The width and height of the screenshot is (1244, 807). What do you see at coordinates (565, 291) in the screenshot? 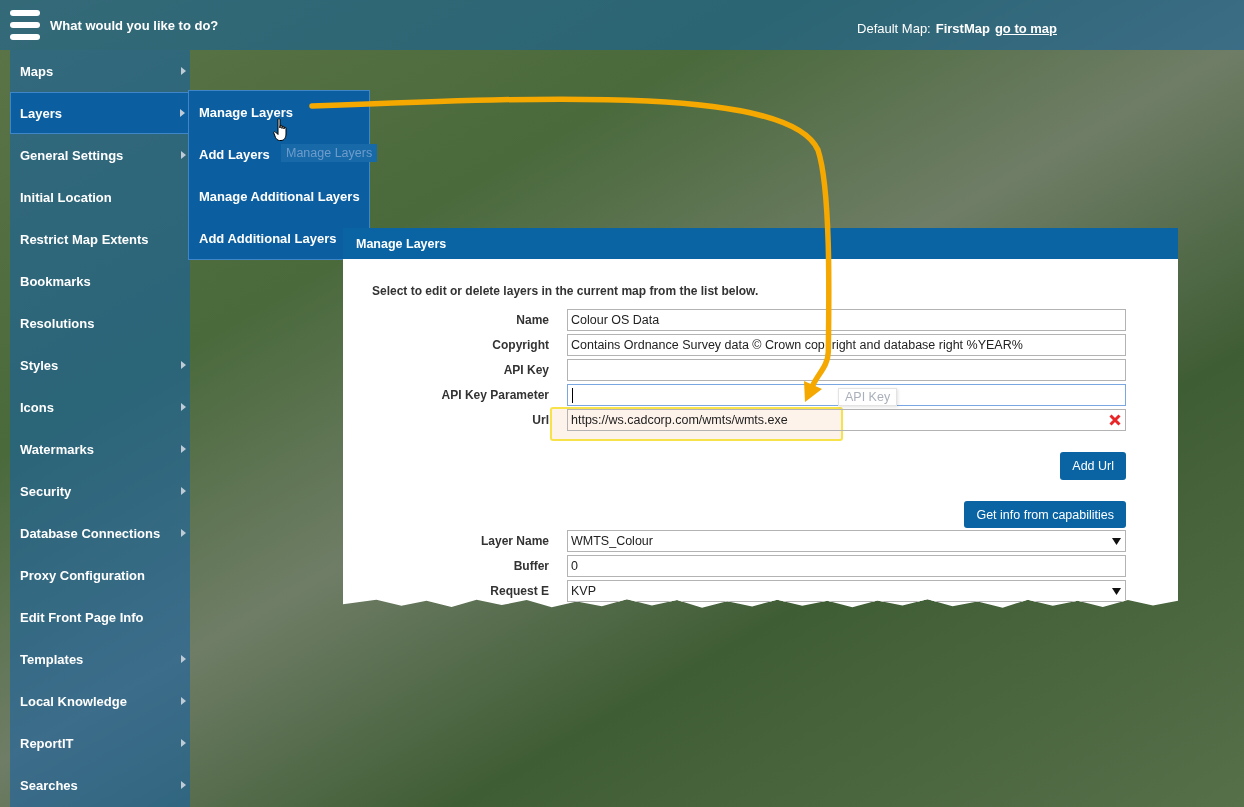
I see `instruction-text: Select to edit or delete layers in the current map from the list below.` at bounding box center [565, 291].